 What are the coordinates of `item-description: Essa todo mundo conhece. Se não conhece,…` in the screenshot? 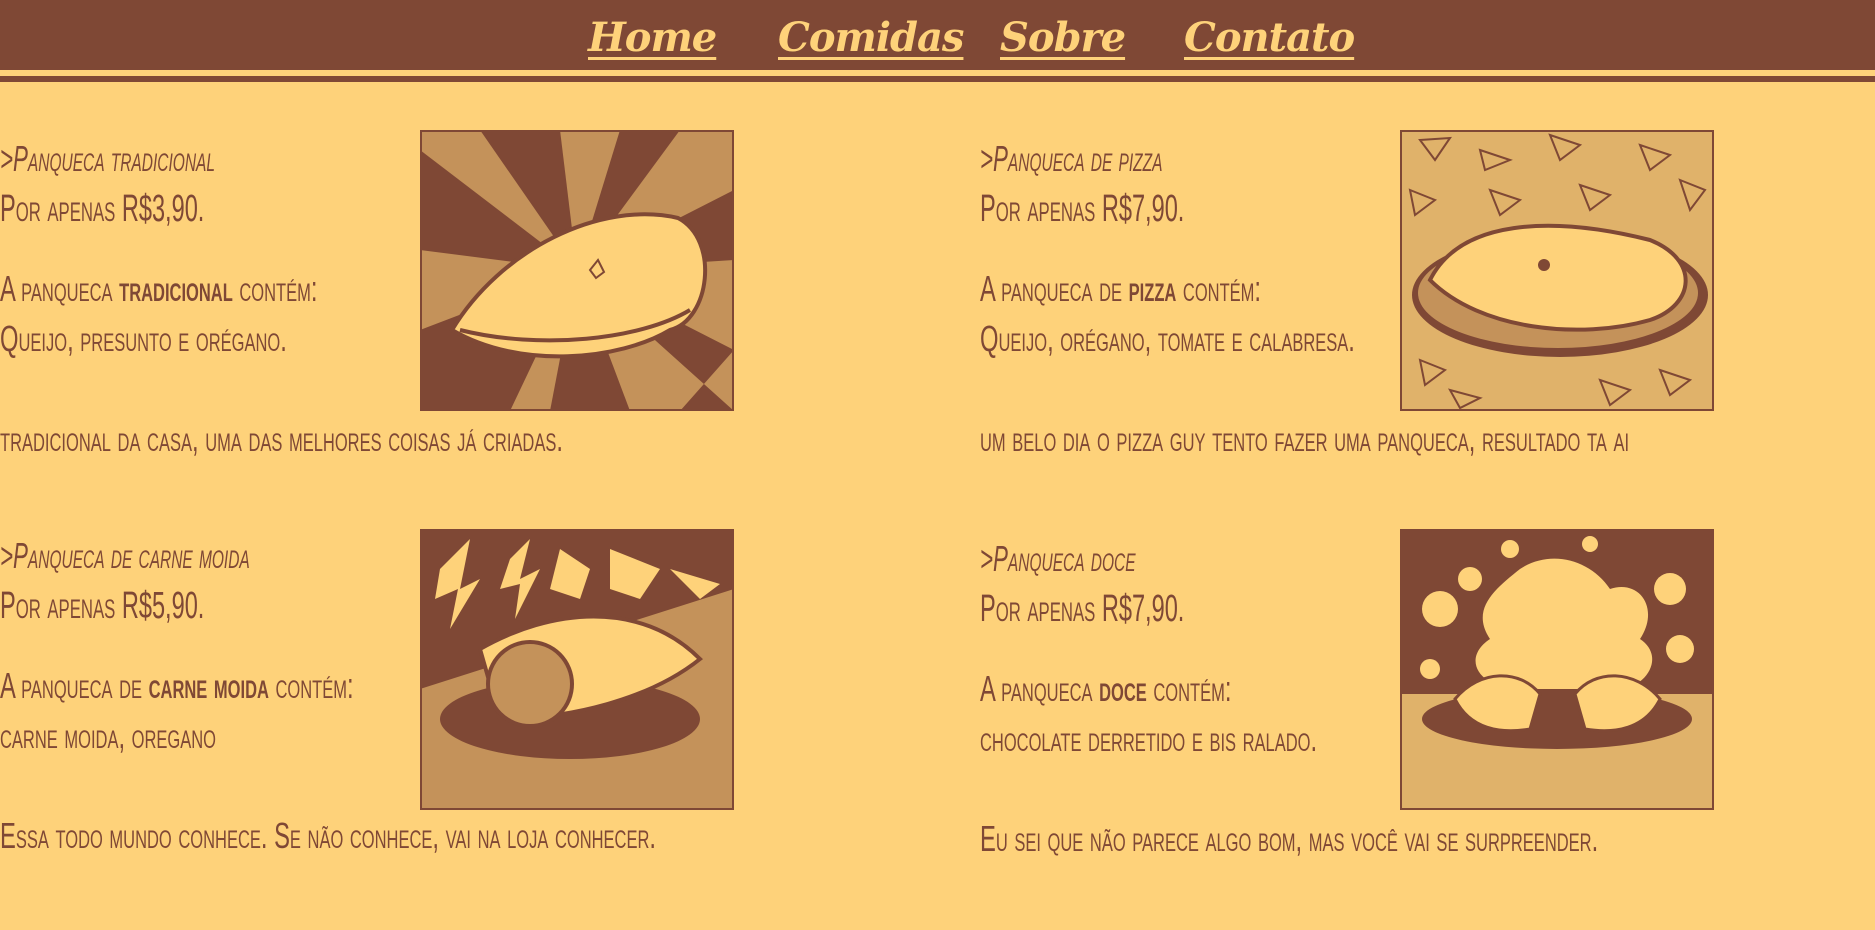 It's located at (328, 835).